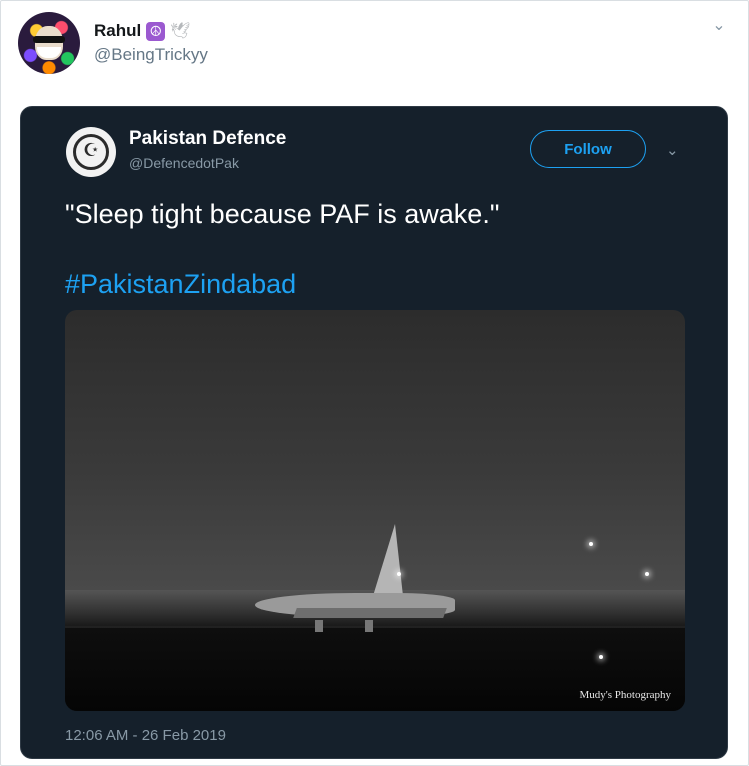 This screenshot has height=766, width=749. What do you see at coordinates (156, 31) in the screenshot?
I see `peace-icon: ☮` at bounding box center [156, 31].